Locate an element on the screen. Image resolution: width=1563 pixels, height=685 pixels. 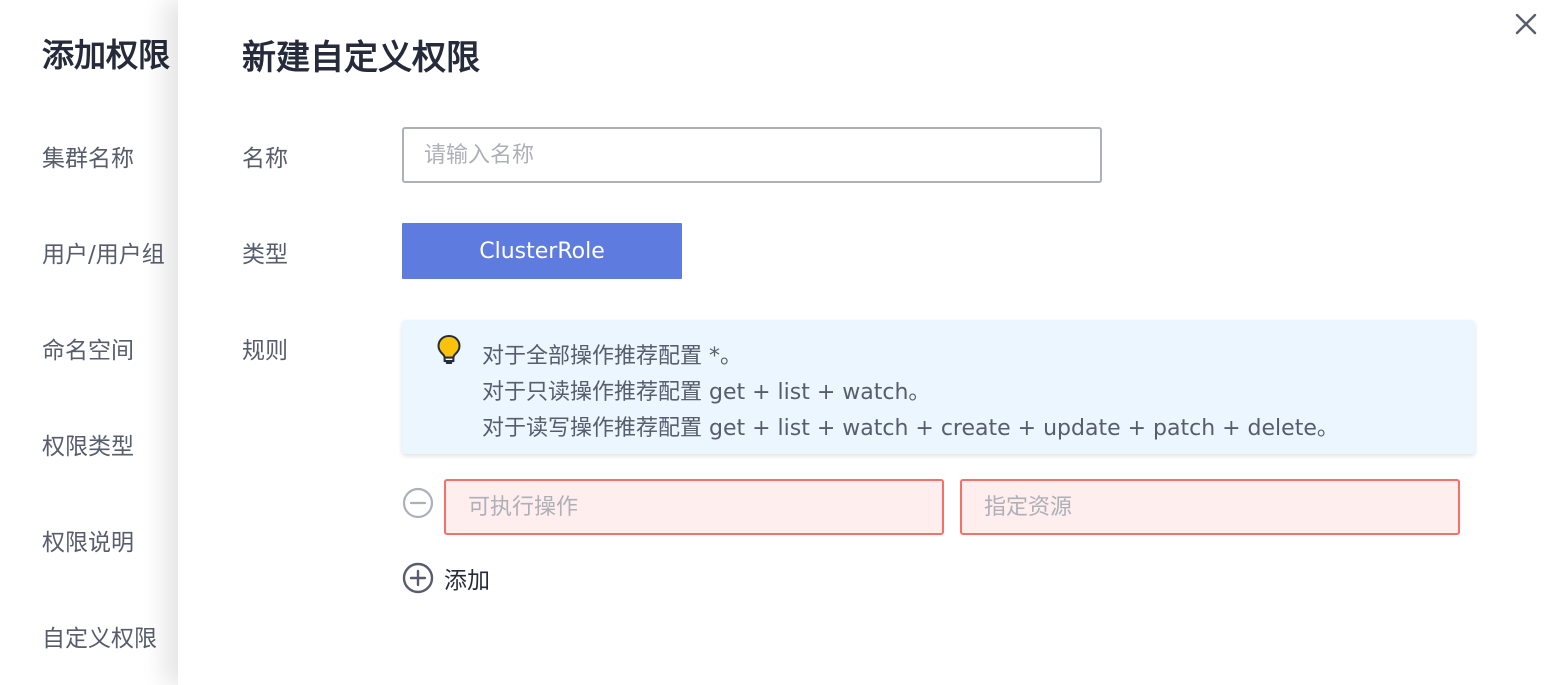
minus-circle-icon is located at coordinates (418, 503).